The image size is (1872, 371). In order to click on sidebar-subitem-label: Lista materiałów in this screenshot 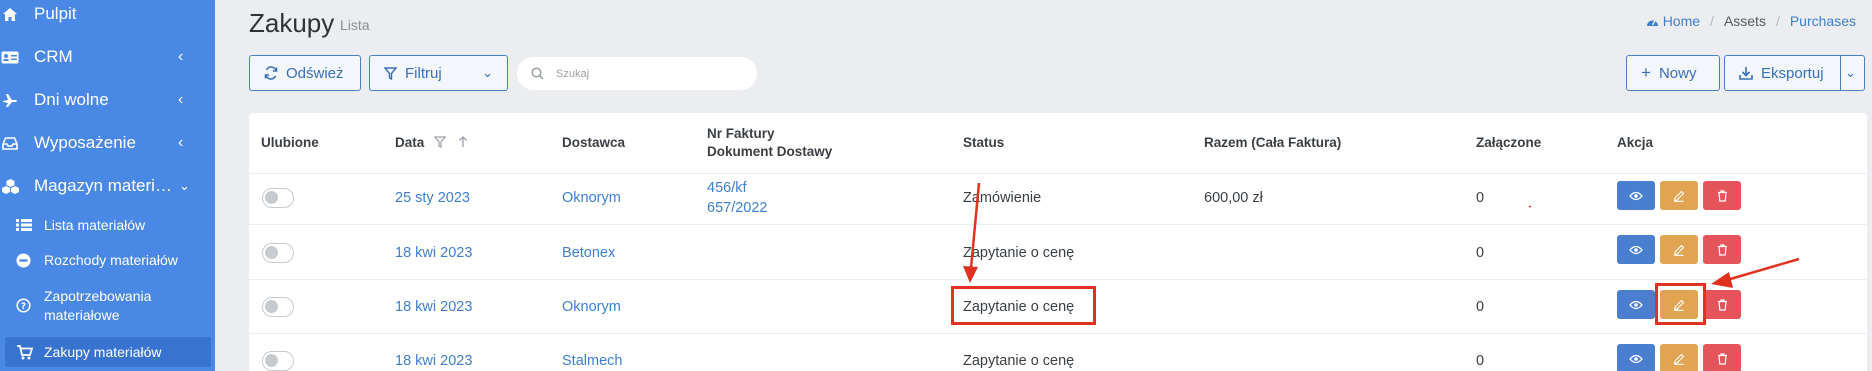, I will do `click(95, 225)`.